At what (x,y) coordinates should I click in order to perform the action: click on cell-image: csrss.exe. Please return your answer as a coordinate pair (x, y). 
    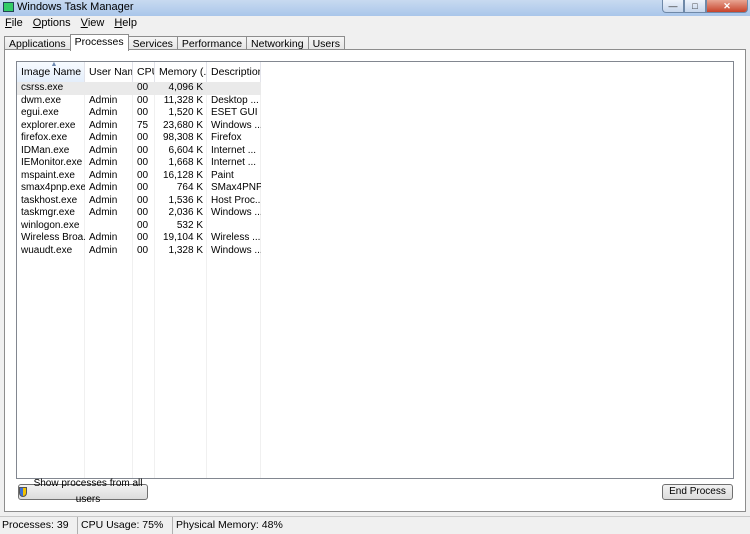
    Looking at the image, I should click on (42, 87).